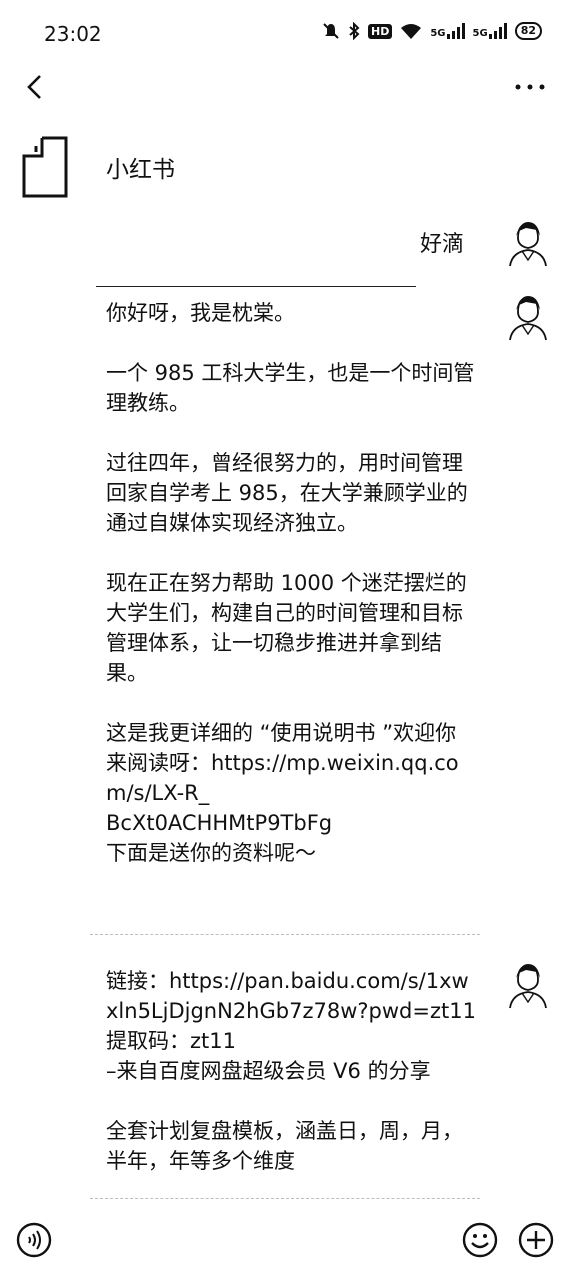 This screenshot has width=572, height=1280. I want to click on plus-circle-icon, so click(536, 1240).